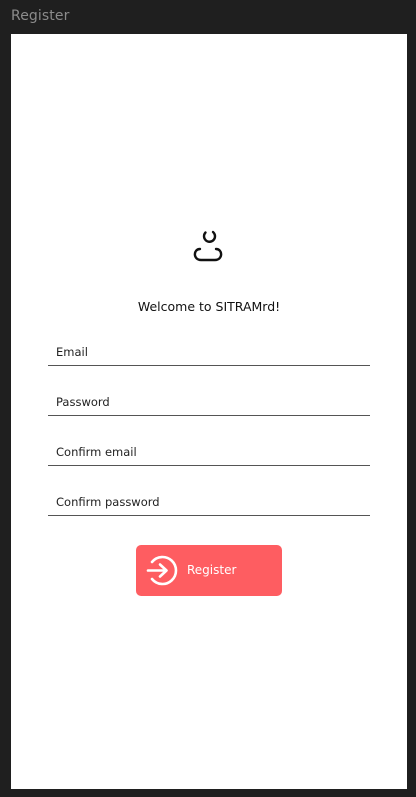 This screenshot has height=797, width=416. What do you see at coordinates (209, 452) in the screenshot?
I see `confirm-email-field: Confirm email` at bounding box center [209, 452].